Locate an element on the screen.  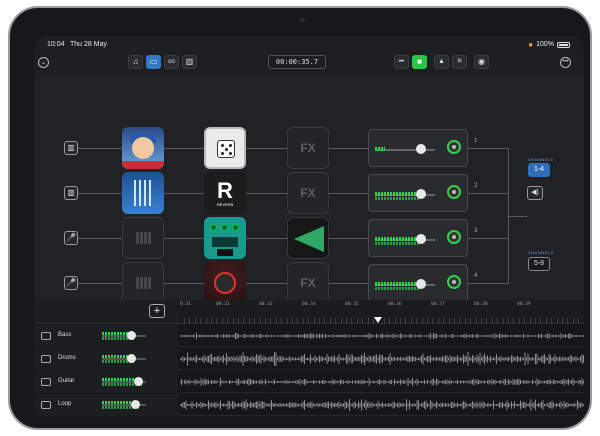
skip-back-icon: ⏮ is located at coordinates (401, 62).